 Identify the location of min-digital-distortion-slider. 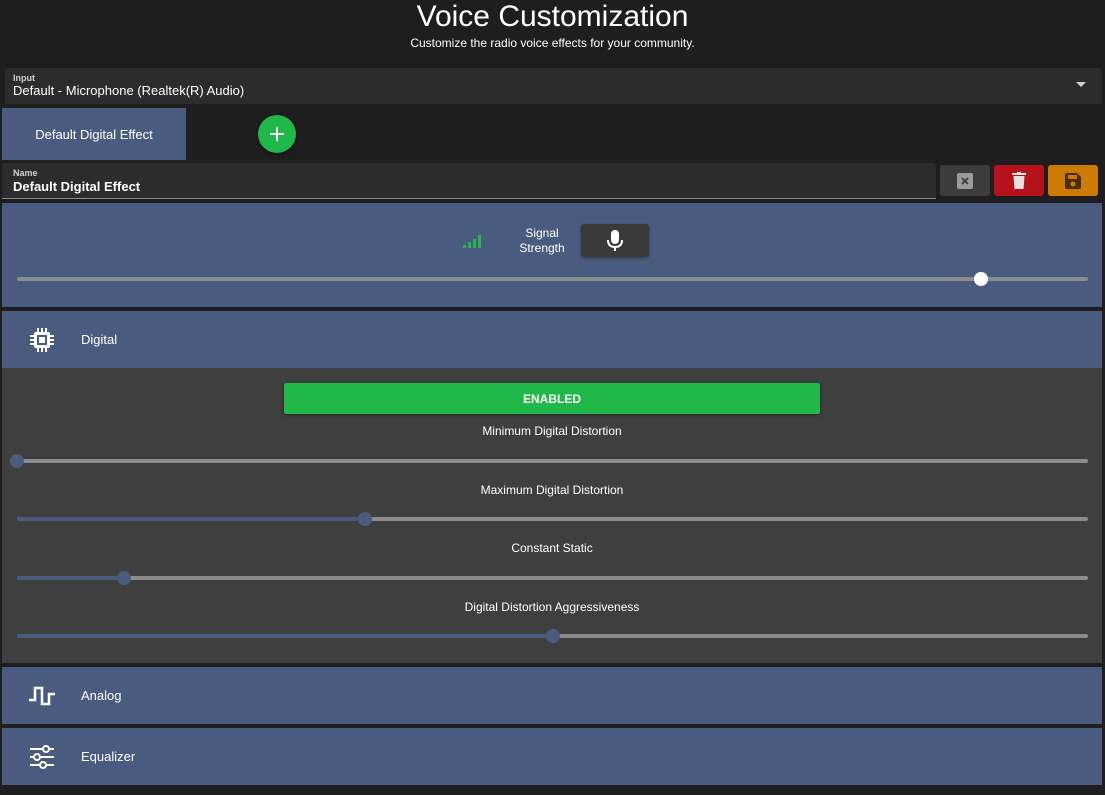
(549, 461).